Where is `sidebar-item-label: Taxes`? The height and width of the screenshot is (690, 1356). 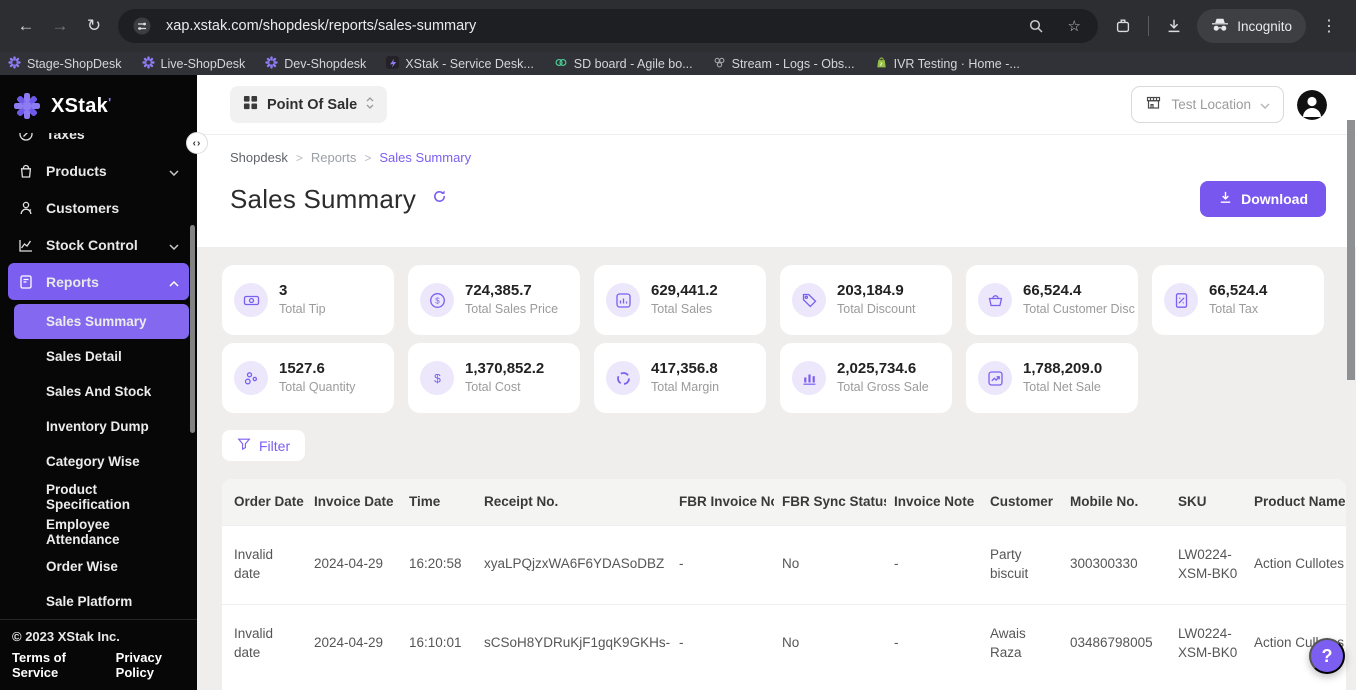 sidebar-item-label: Taxes is located at coordinates (65, 137).